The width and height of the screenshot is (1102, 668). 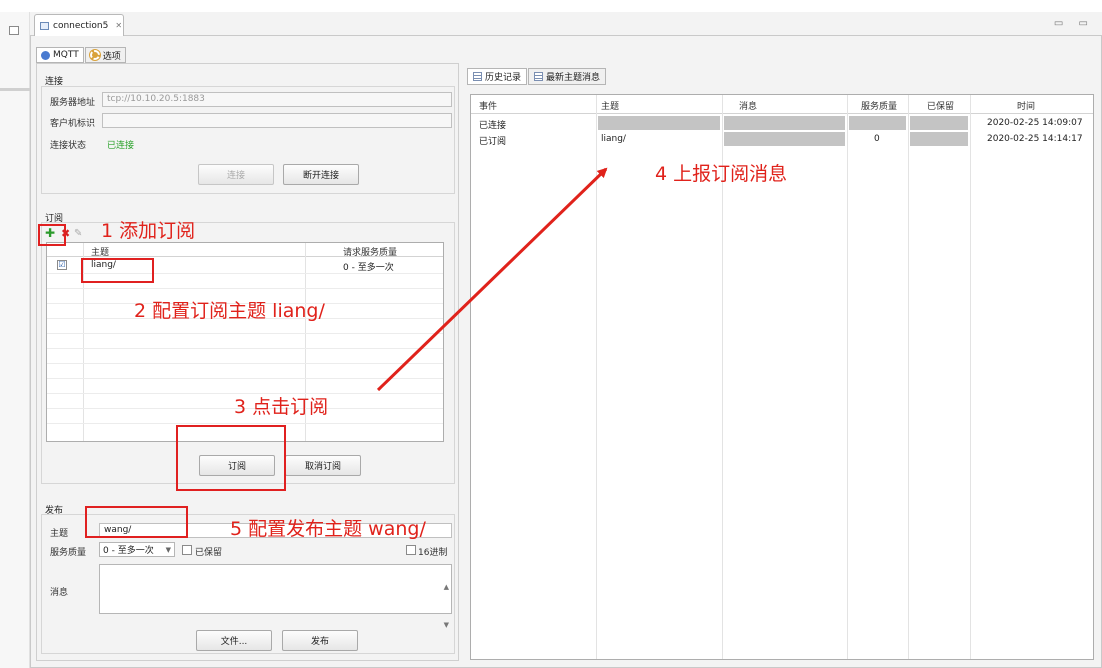 What do you see at coordinates (281, 407) in the screenshot?
I see `annotation-3: 3 点击订阅` at bounding box center [281, 407].